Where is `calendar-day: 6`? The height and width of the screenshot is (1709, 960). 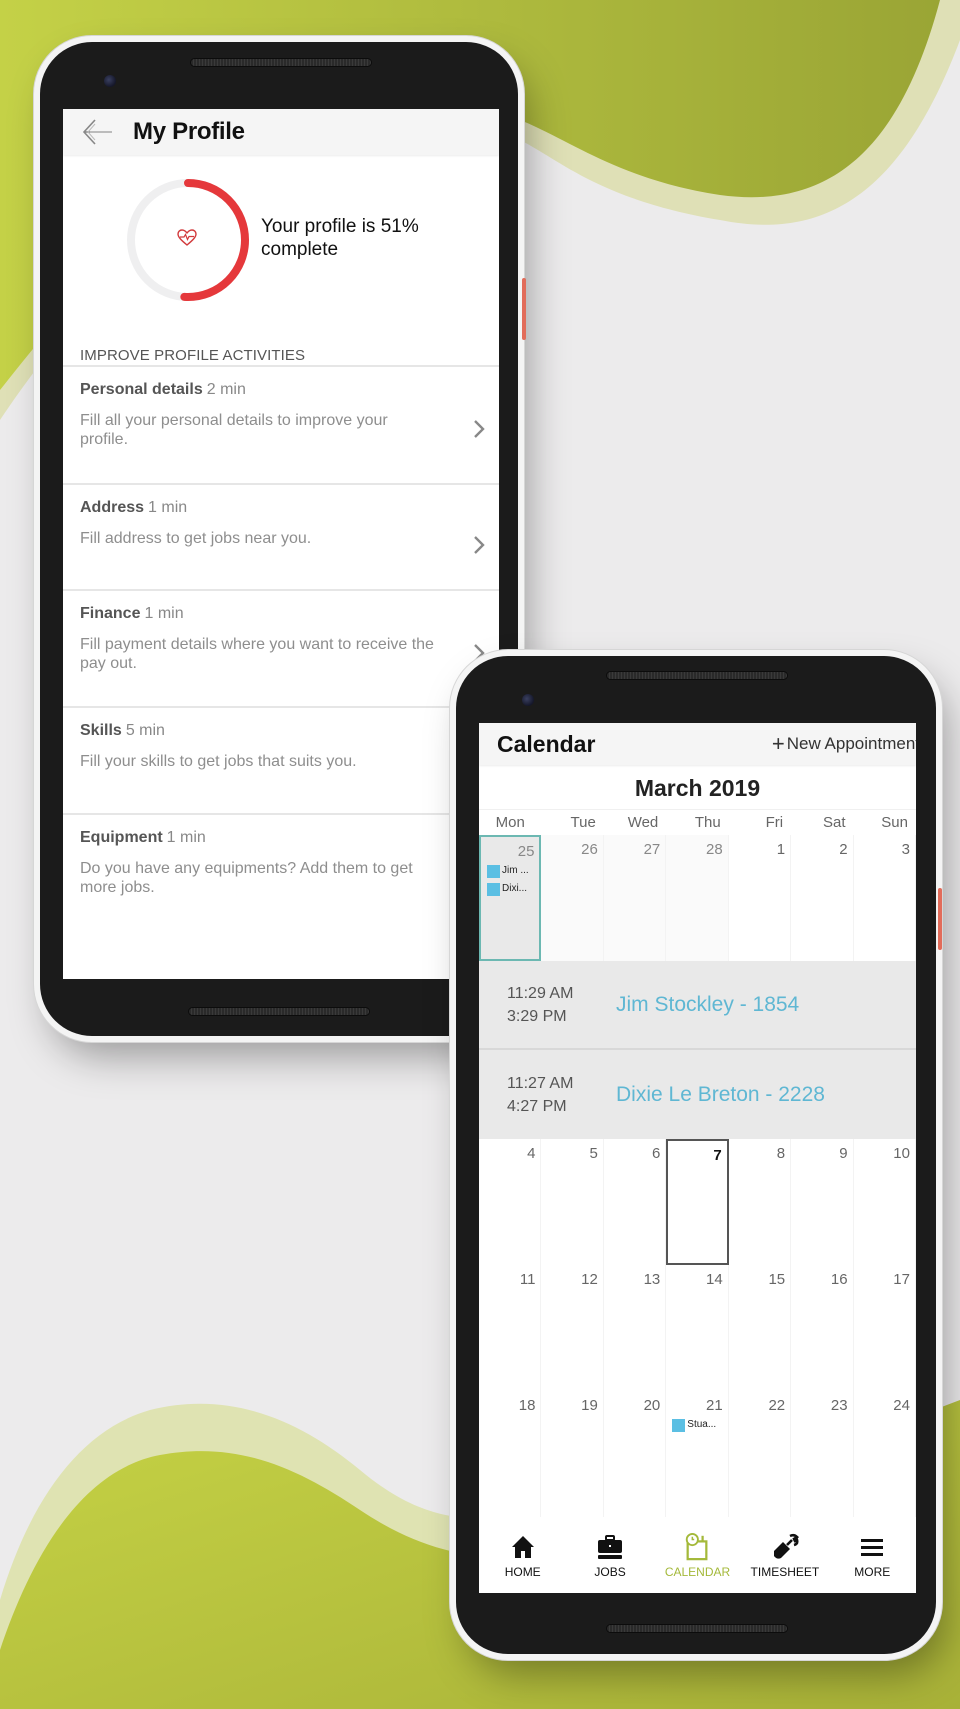
calendar-day: 6 is located at coordinates (635, 1202).